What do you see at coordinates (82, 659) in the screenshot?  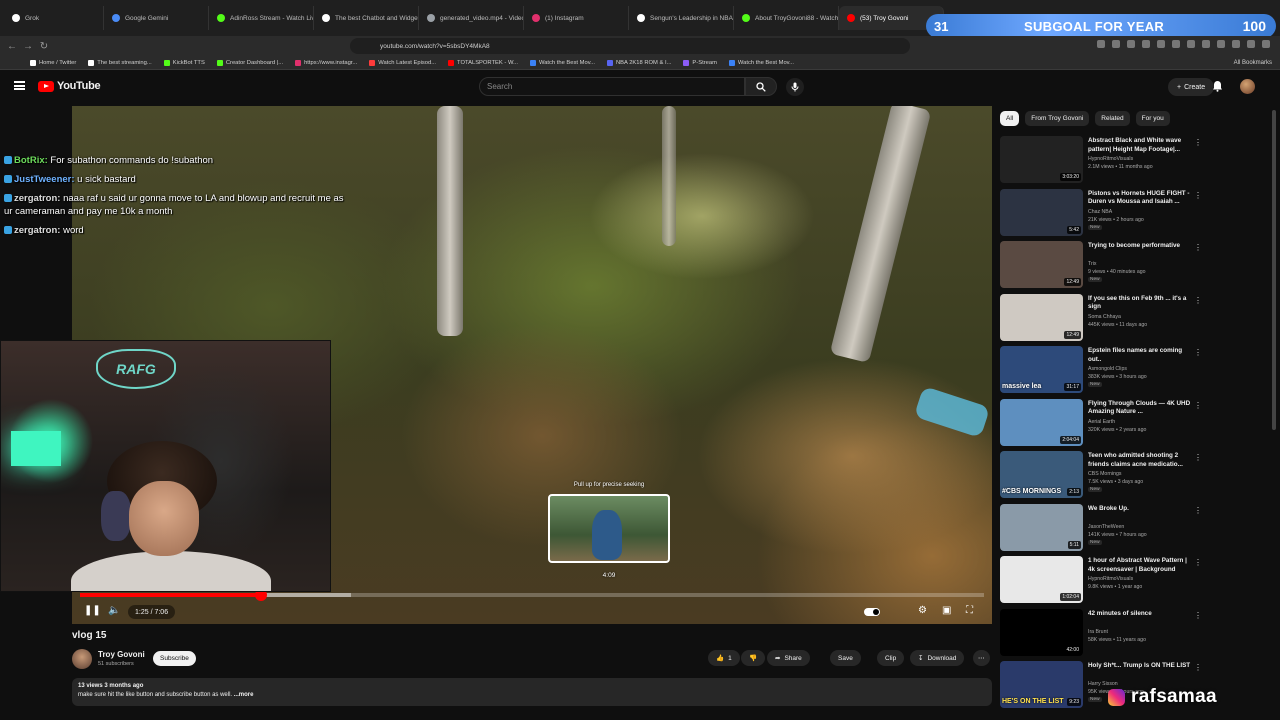 I see `channel-avatar` at bounding box center [82, 659].